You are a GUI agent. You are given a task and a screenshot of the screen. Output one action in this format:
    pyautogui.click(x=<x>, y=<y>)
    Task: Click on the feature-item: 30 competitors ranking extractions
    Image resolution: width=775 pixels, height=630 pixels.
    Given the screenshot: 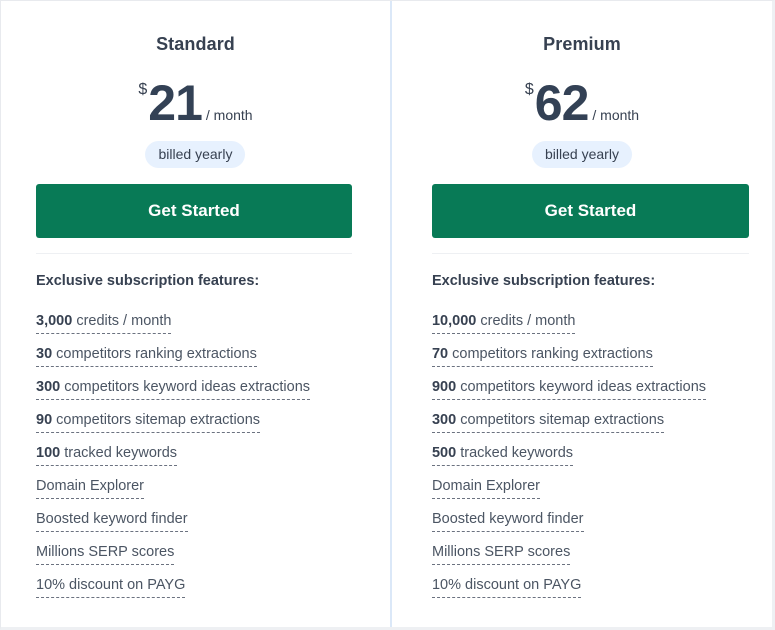 What is the action you would take?
    pyautogui.click(x=173, y=361)
    